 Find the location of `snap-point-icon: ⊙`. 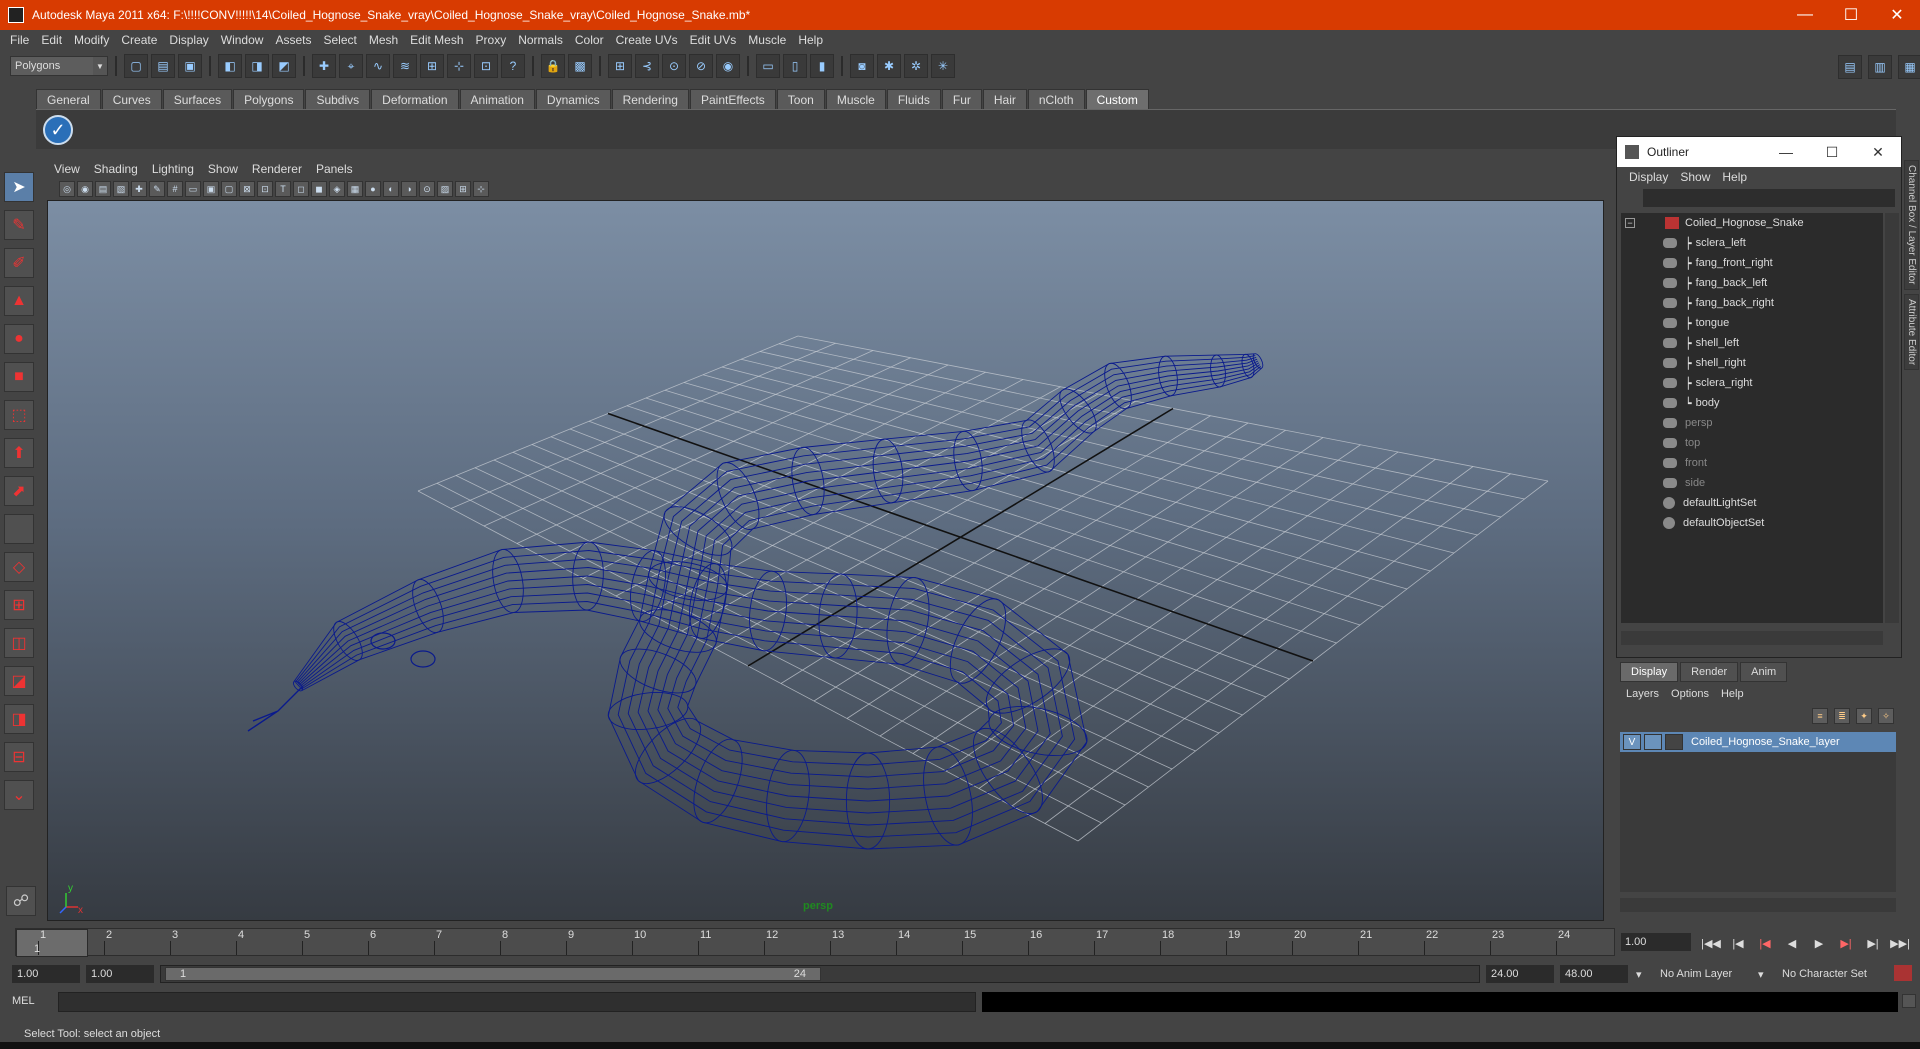

snap-point-icon: ⊙ is located at coordinates (674, 66).